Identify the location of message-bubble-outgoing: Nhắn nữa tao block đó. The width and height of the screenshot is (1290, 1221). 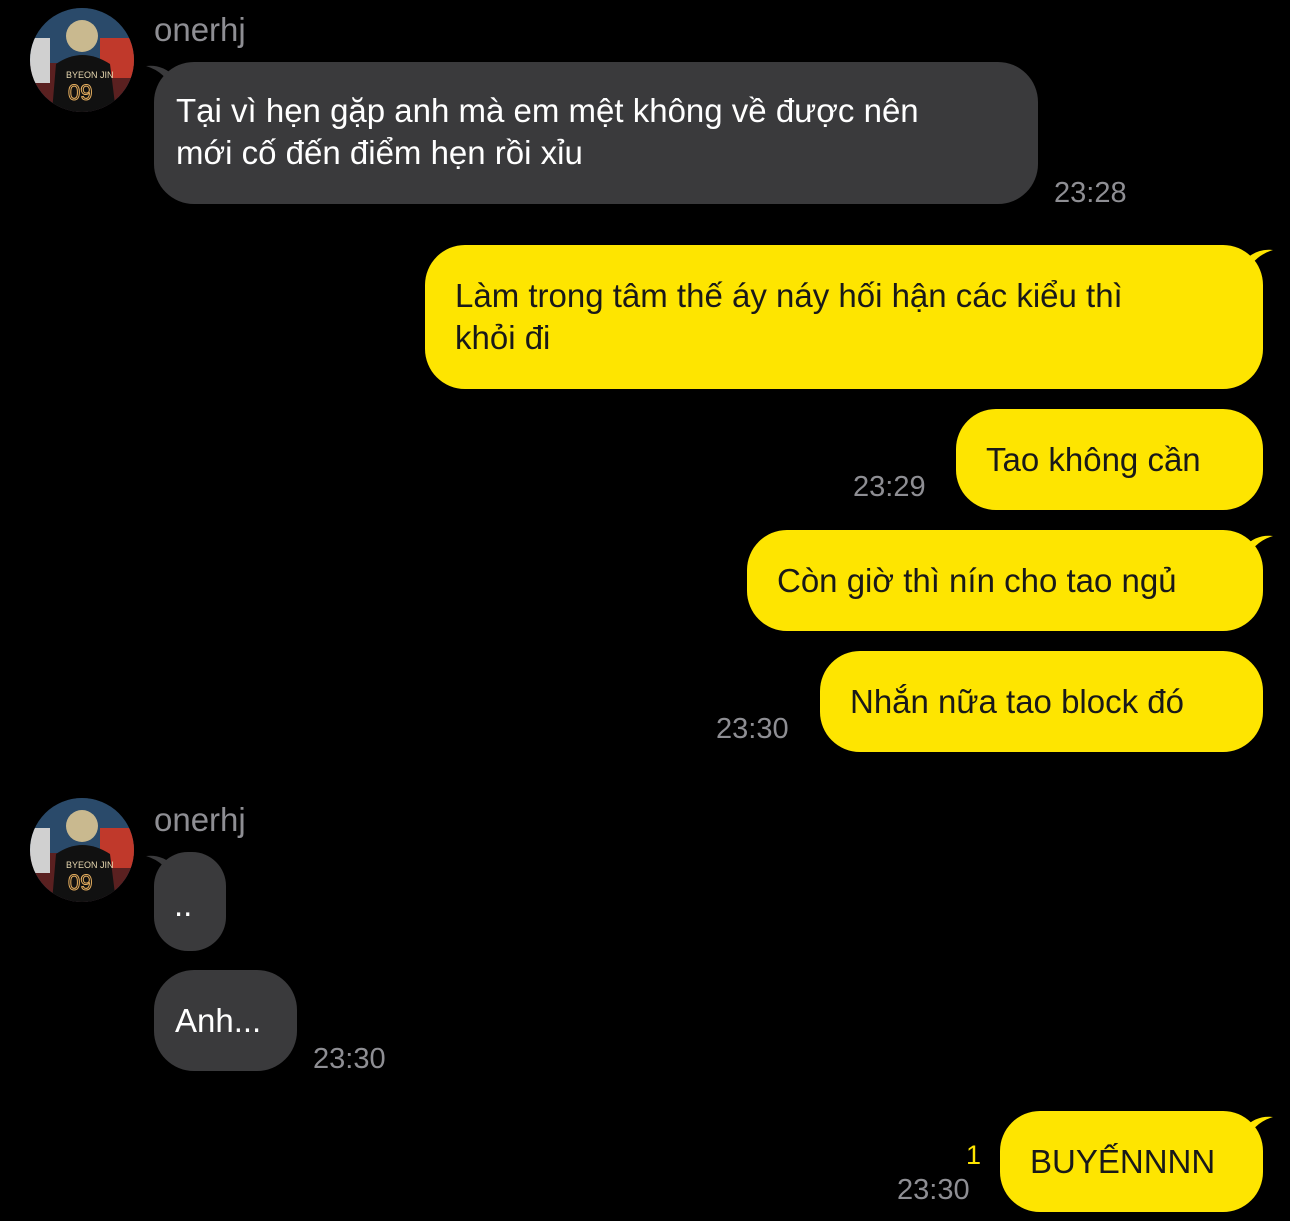
(1041, 701).